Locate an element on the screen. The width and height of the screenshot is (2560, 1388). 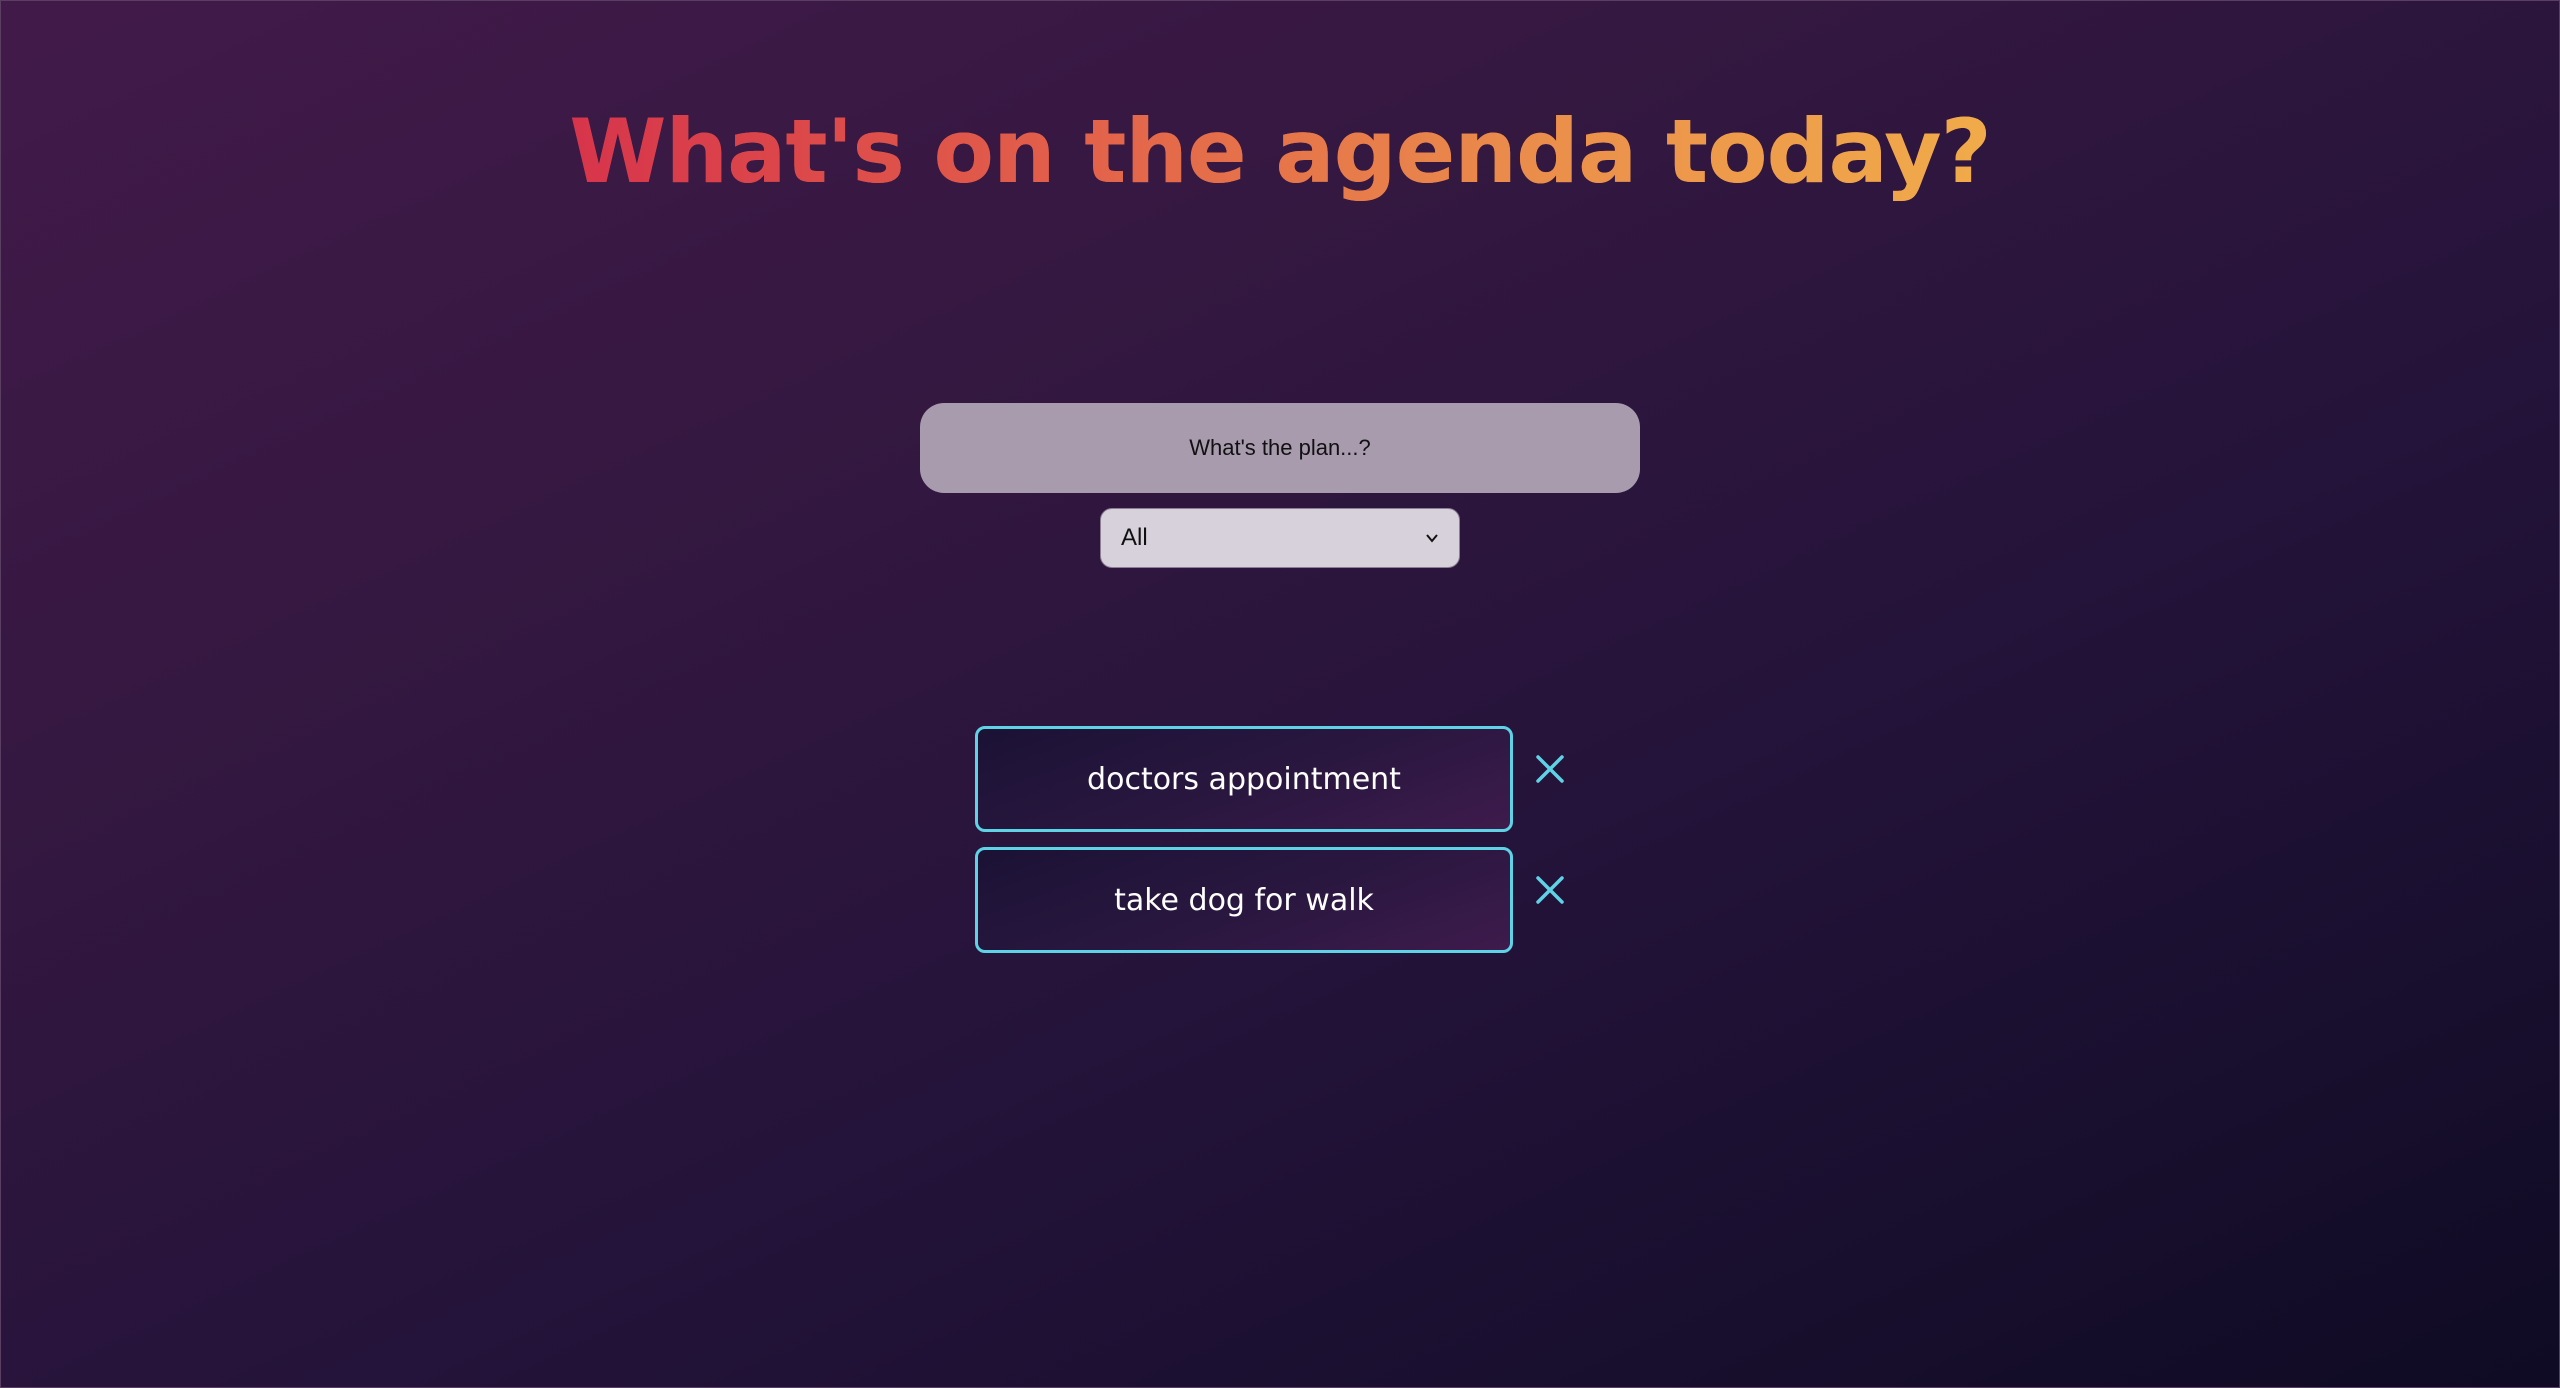
plan-input is located at coordinates (1280, 448).